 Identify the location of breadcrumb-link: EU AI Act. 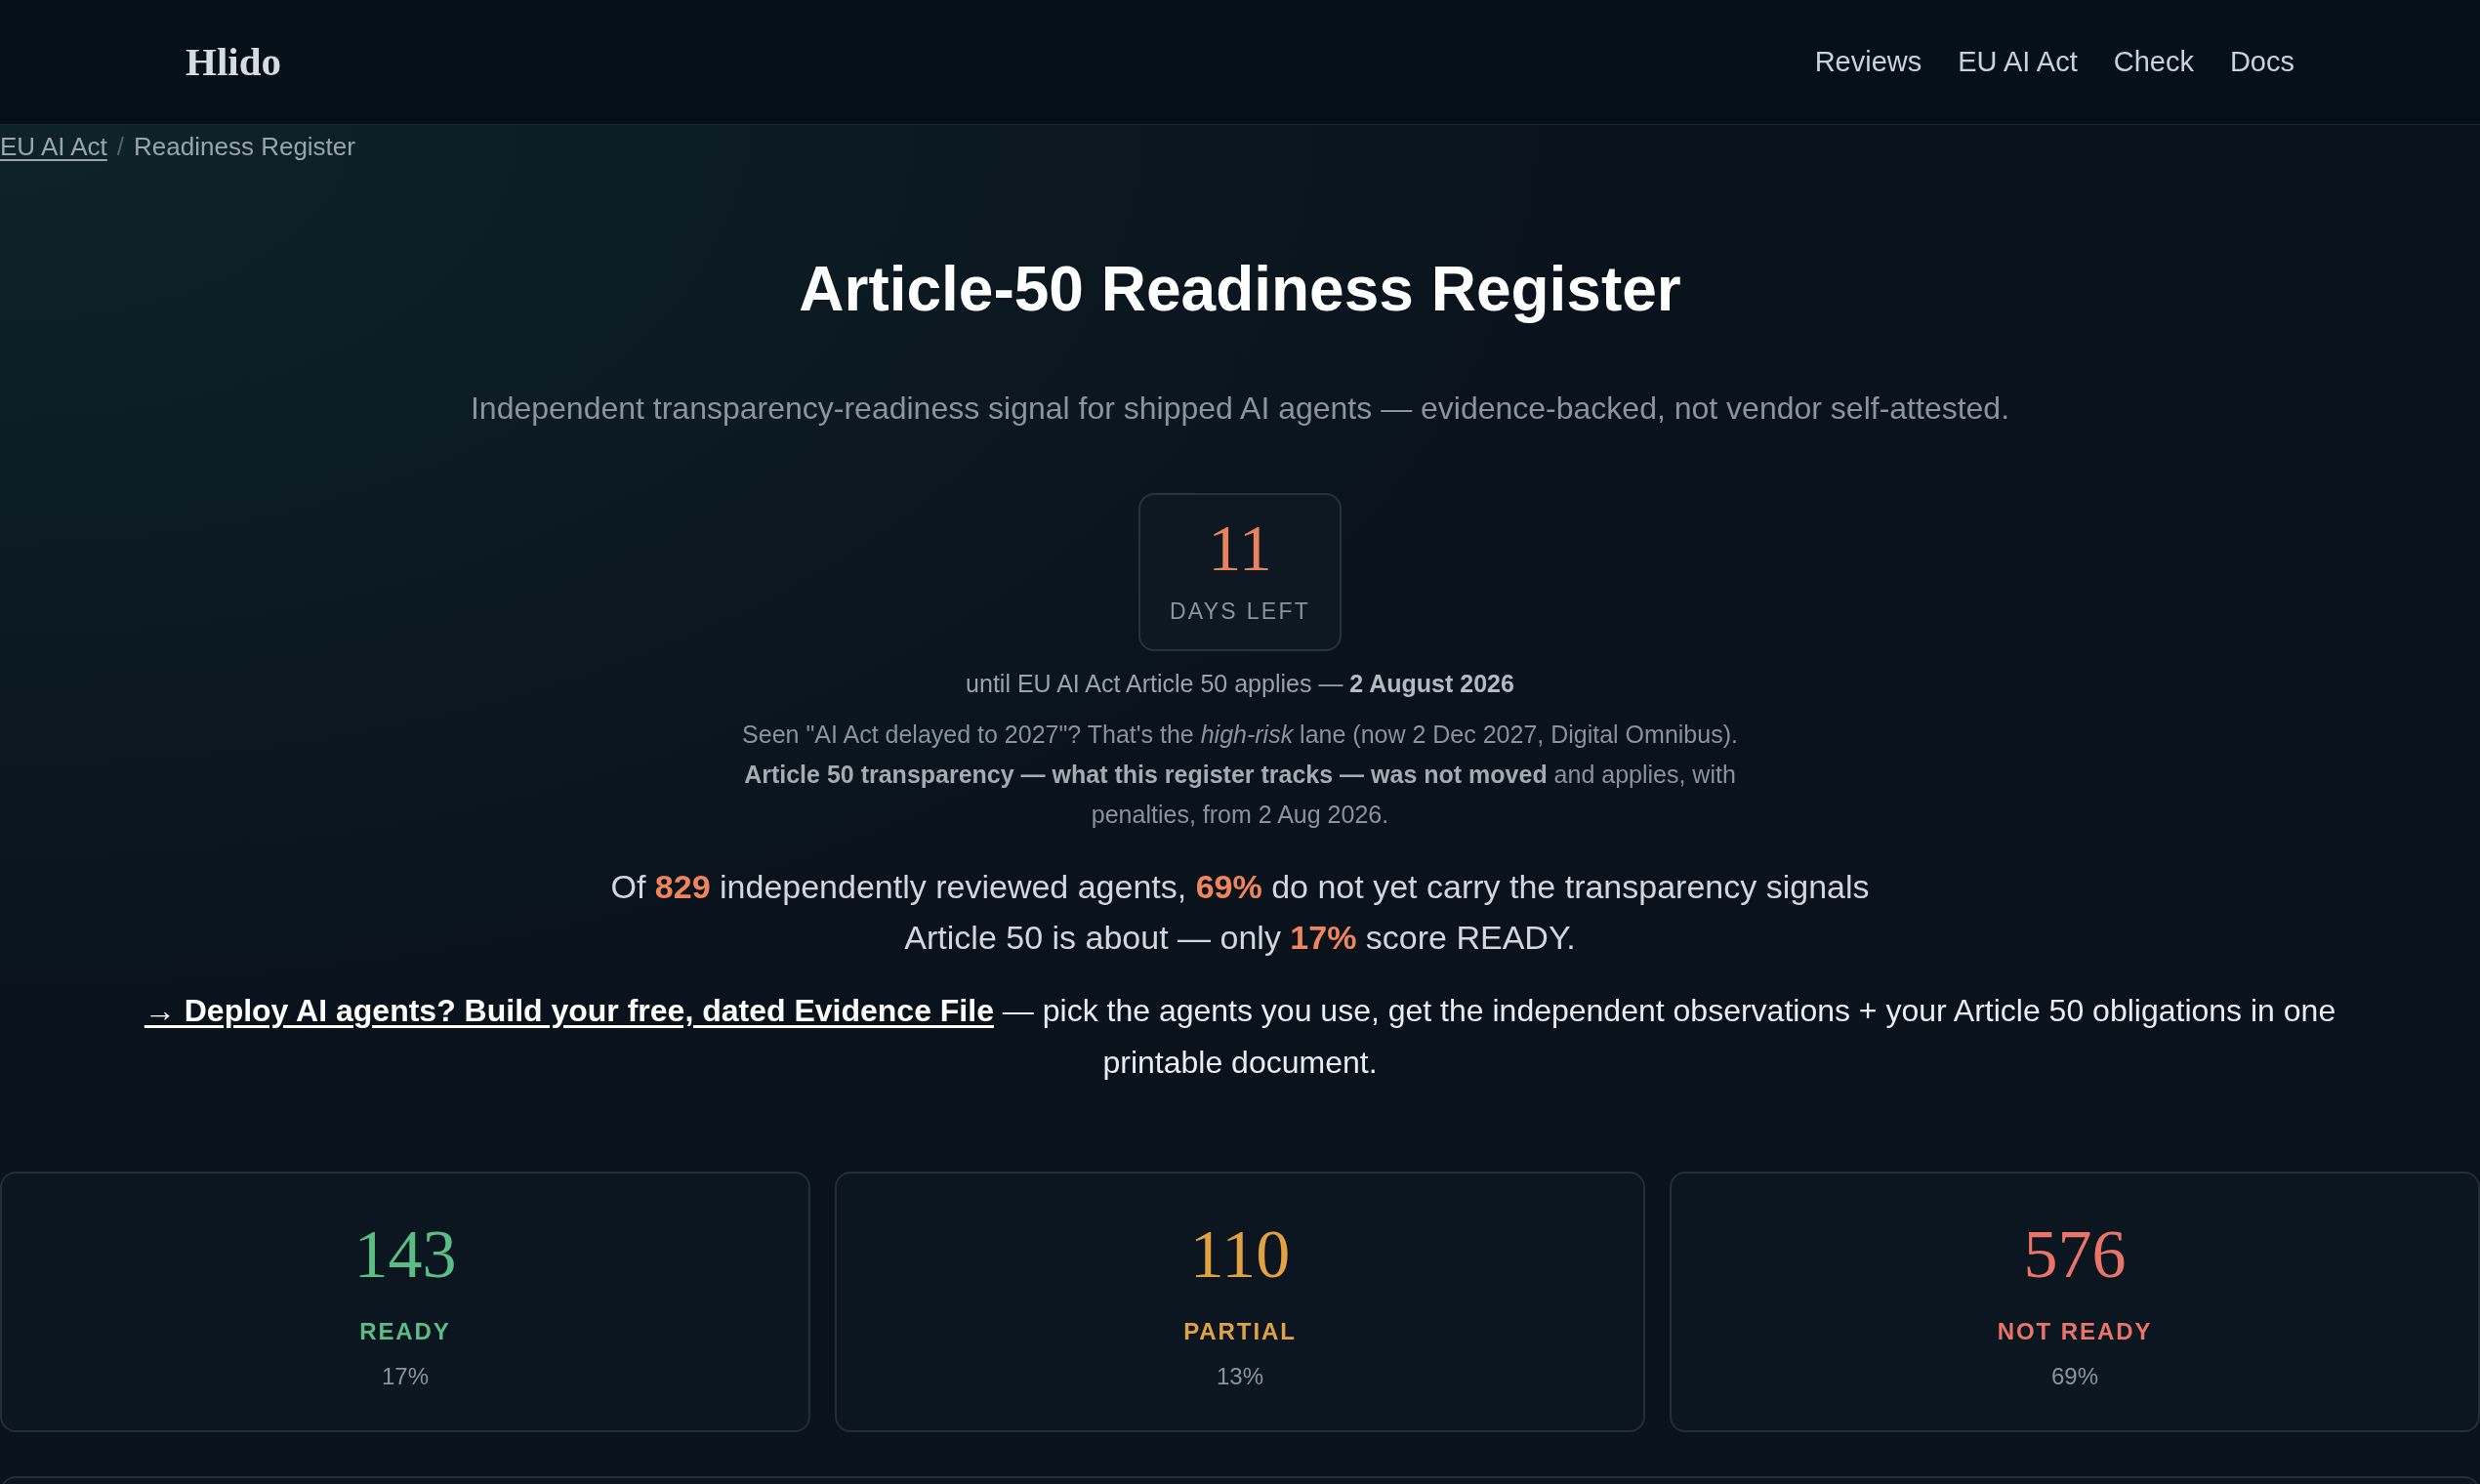
(54, 147).